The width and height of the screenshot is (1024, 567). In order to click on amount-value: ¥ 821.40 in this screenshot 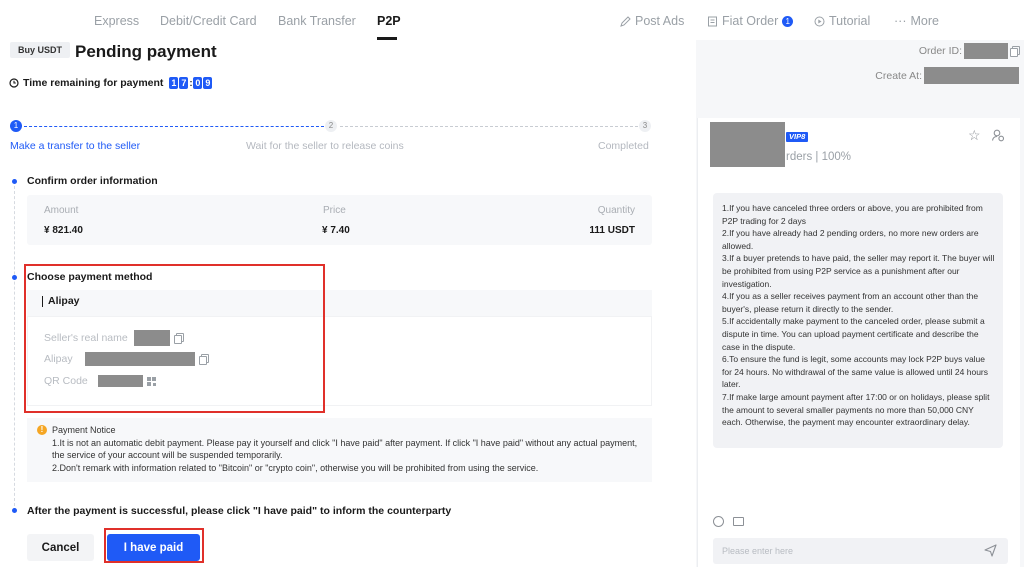, I will do `click(63, 230)`.